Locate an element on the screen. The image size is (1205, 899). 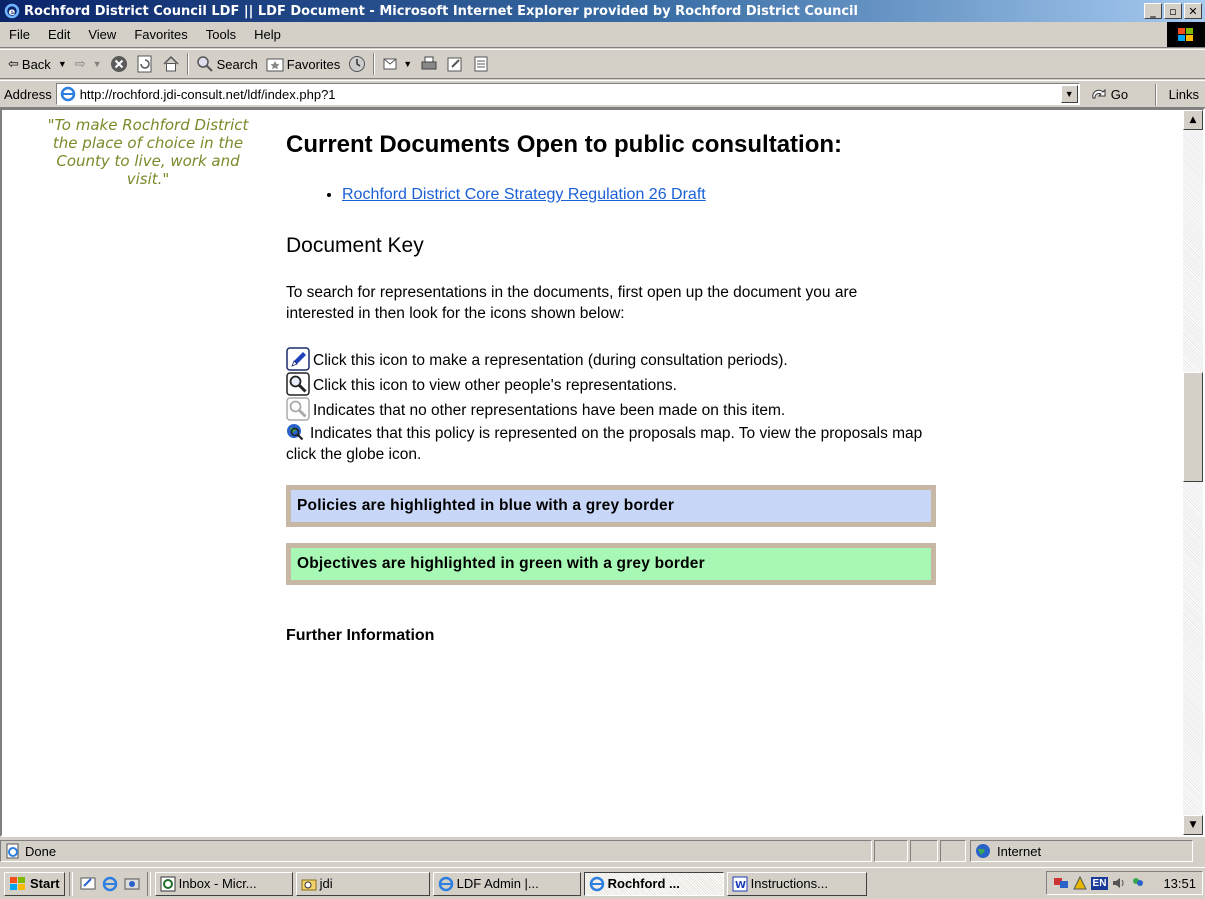
stop-button is located at coordinates (119, 64).